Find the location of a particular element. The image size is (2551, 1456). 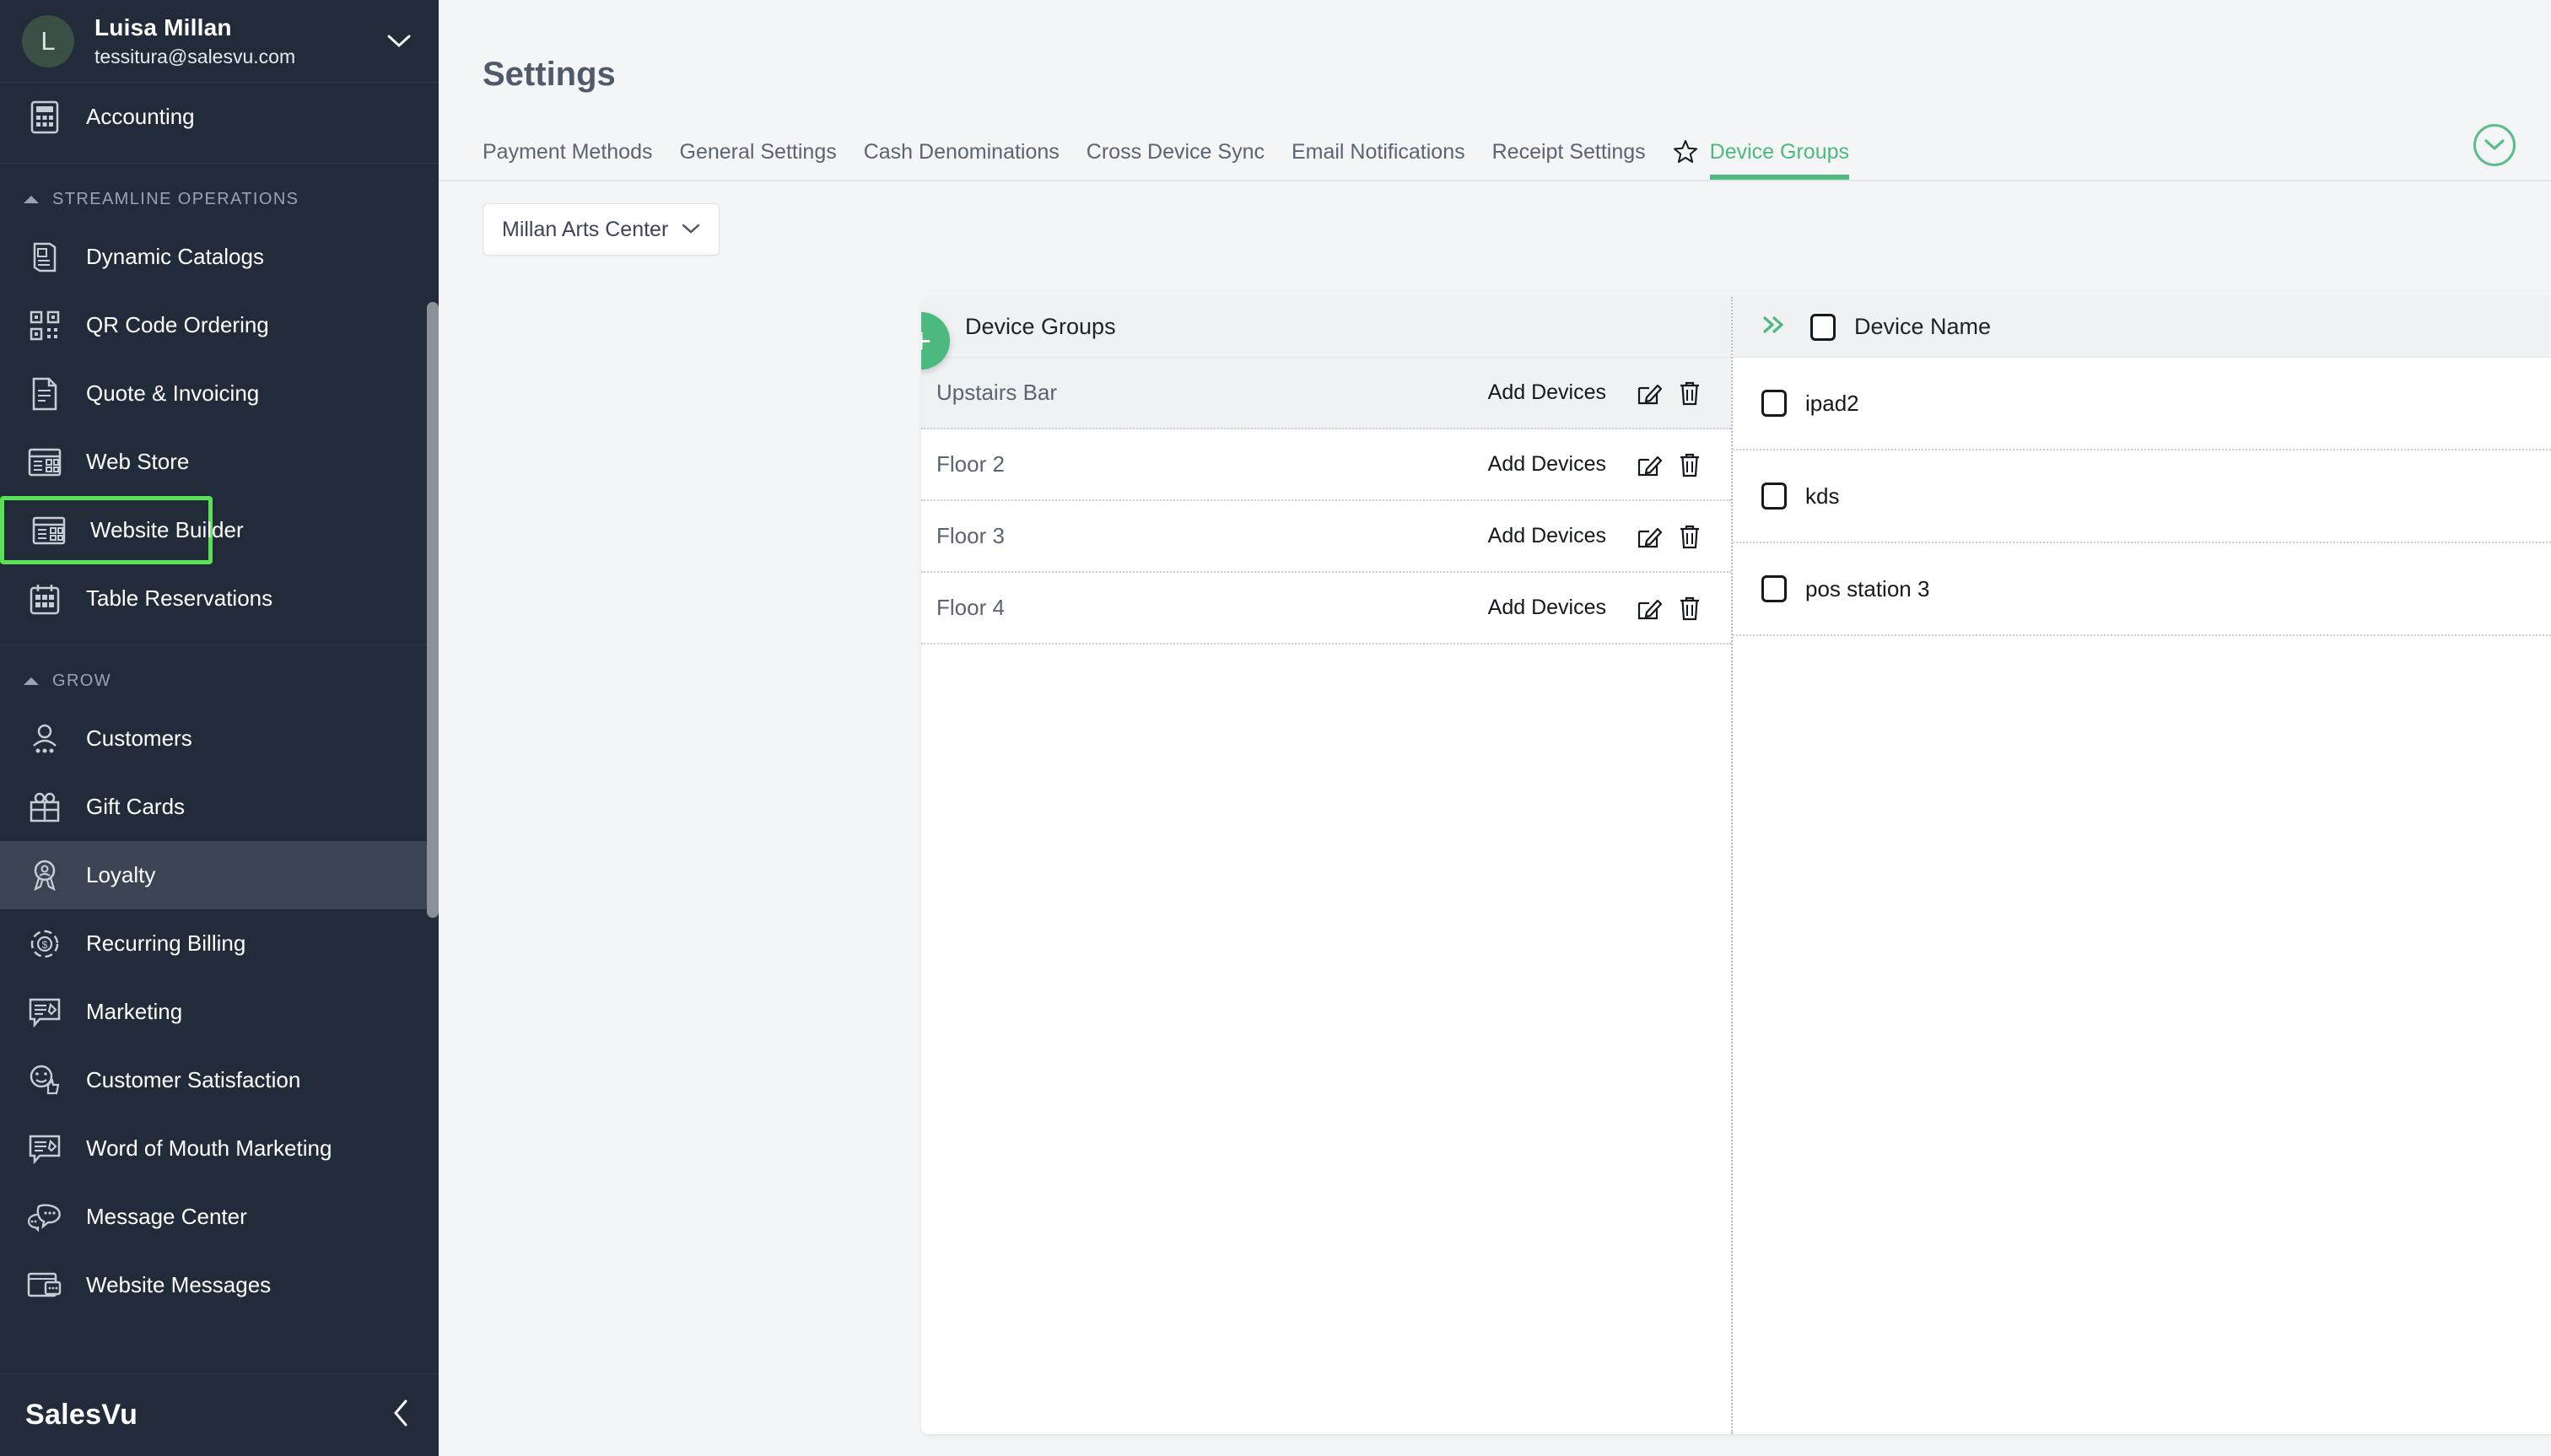

sidebar-item-website-messages: Website Messages is located at coordinates (219, 1285).